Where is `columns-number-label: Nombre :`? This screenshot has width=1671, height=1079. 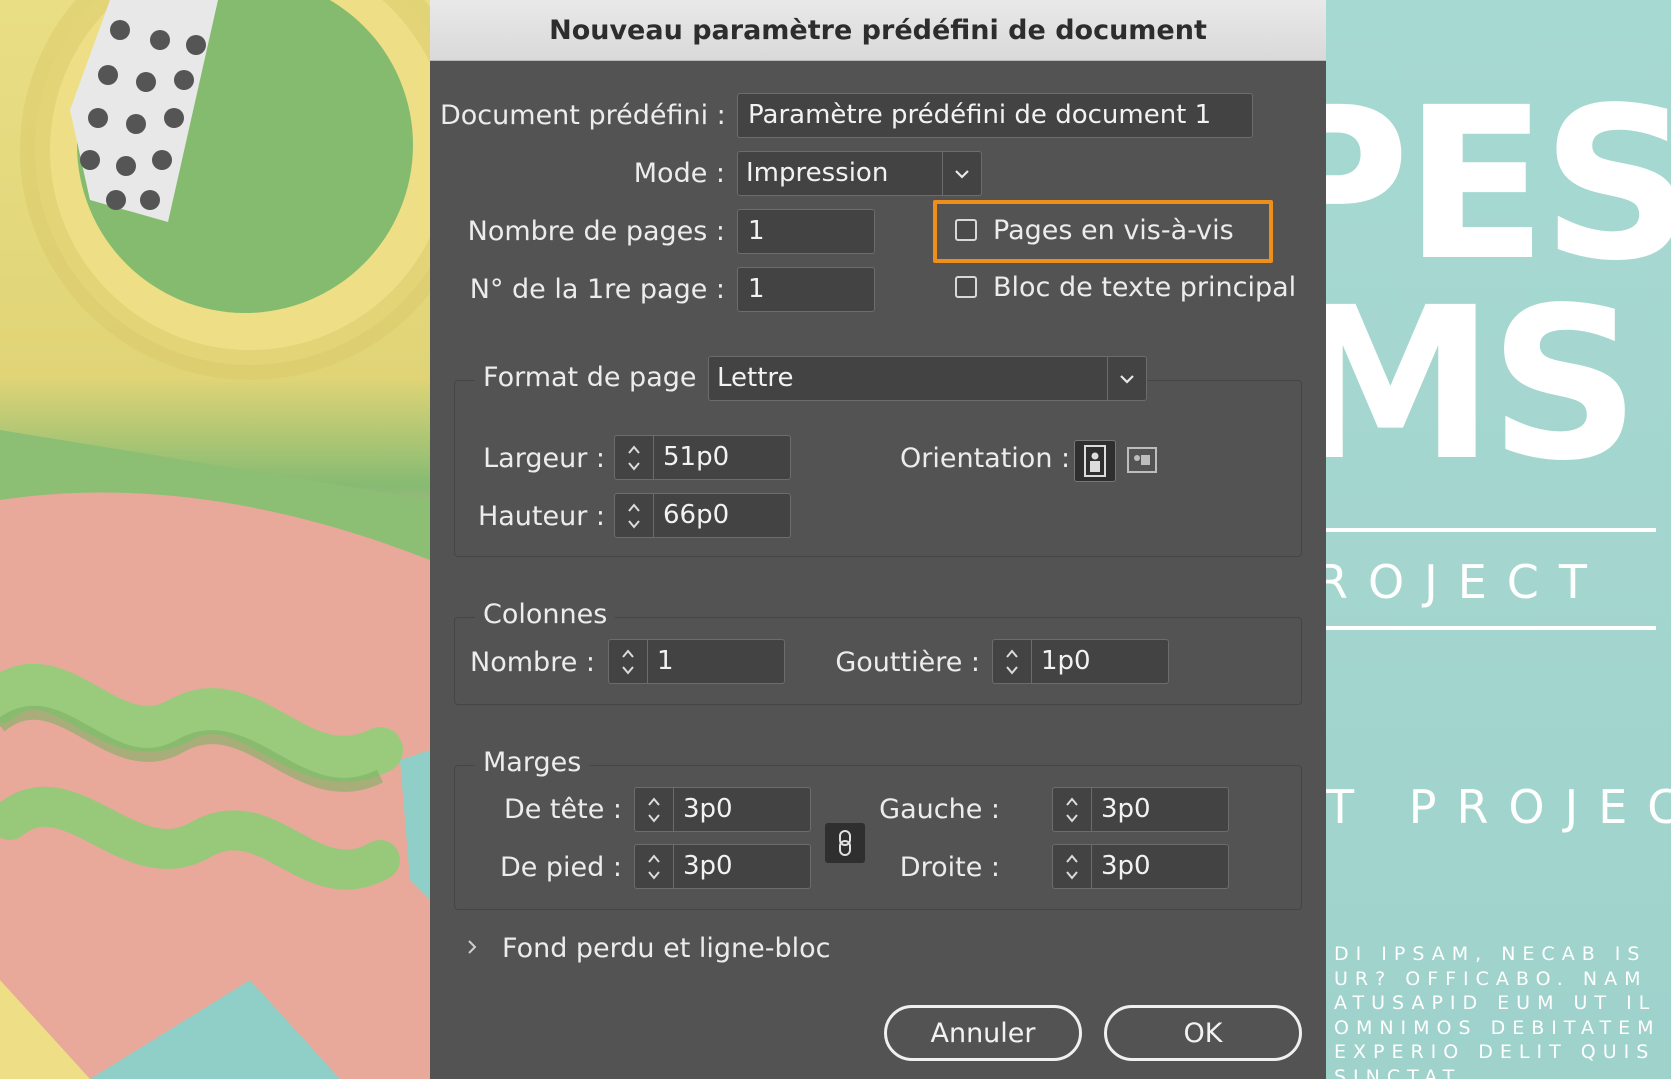 columns-number-label: Nombre : is located at coordinates (532, 662).